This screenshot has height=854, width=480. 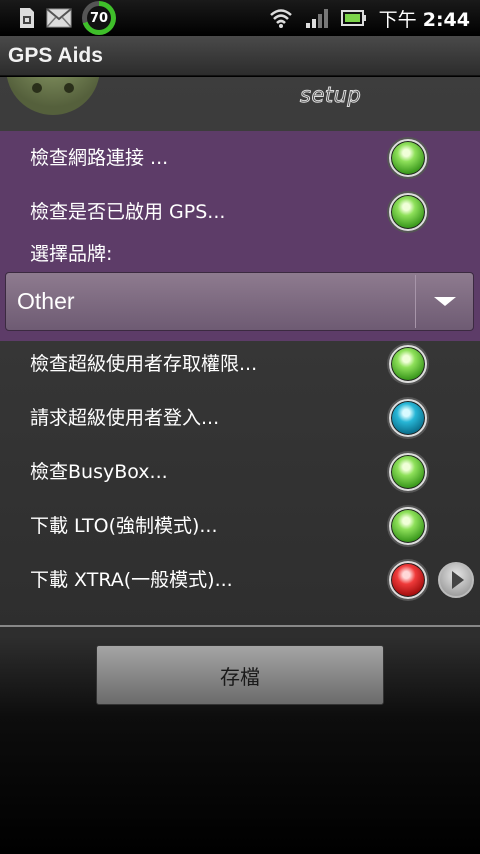 What do you see at coordinates (59, 18) in the screenshot?
I see `mail-icon` at bounding box center [59, 18].